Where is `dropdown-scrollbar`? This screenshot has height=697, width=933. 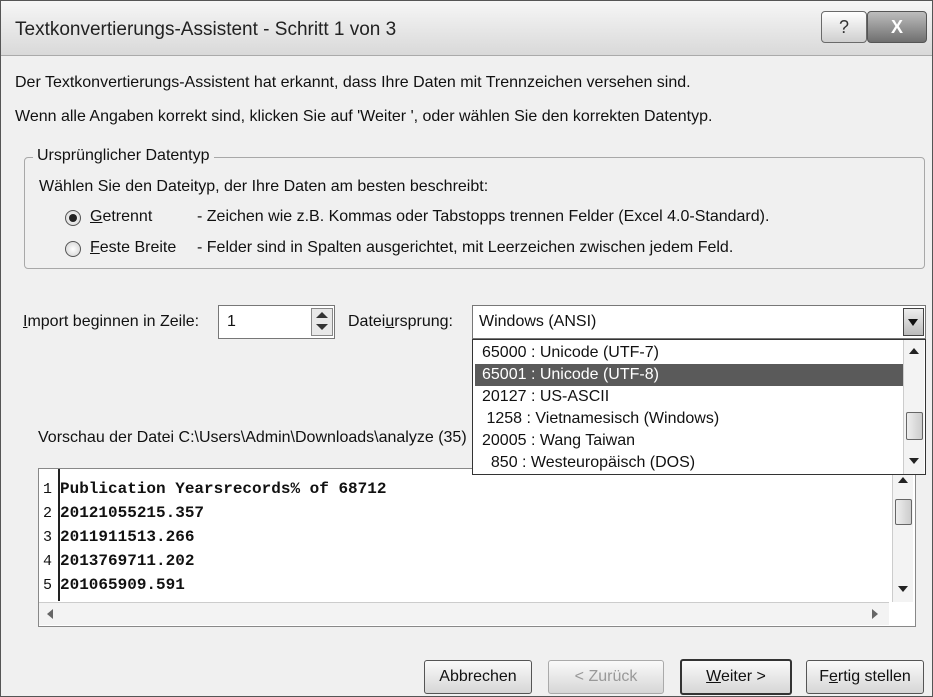
dropdown-scrollbar is located at coordinates (913, 407).